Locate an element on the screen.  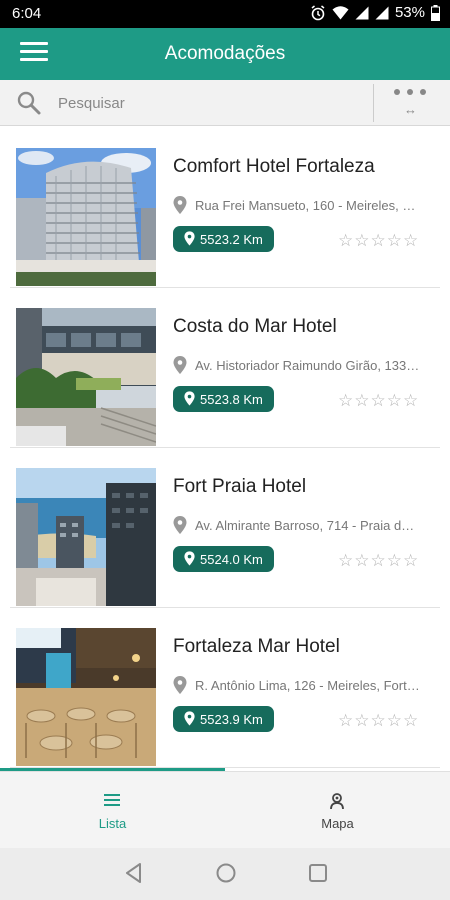
tab-lista: Lista is located at coordinates (112, 810).